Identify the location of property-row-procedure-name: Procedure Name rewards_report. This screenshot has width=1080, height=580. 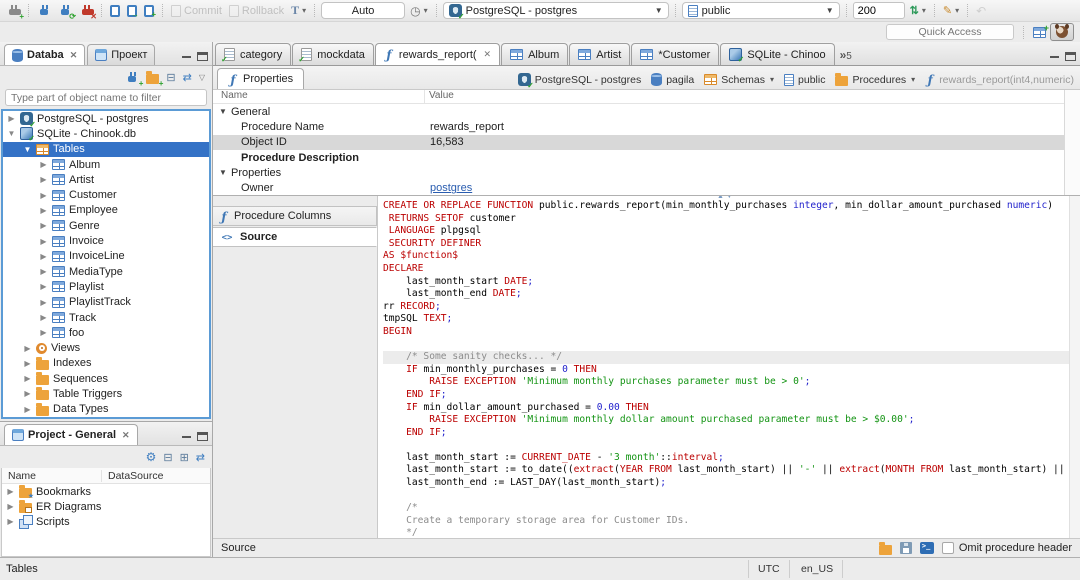
(638, 126).